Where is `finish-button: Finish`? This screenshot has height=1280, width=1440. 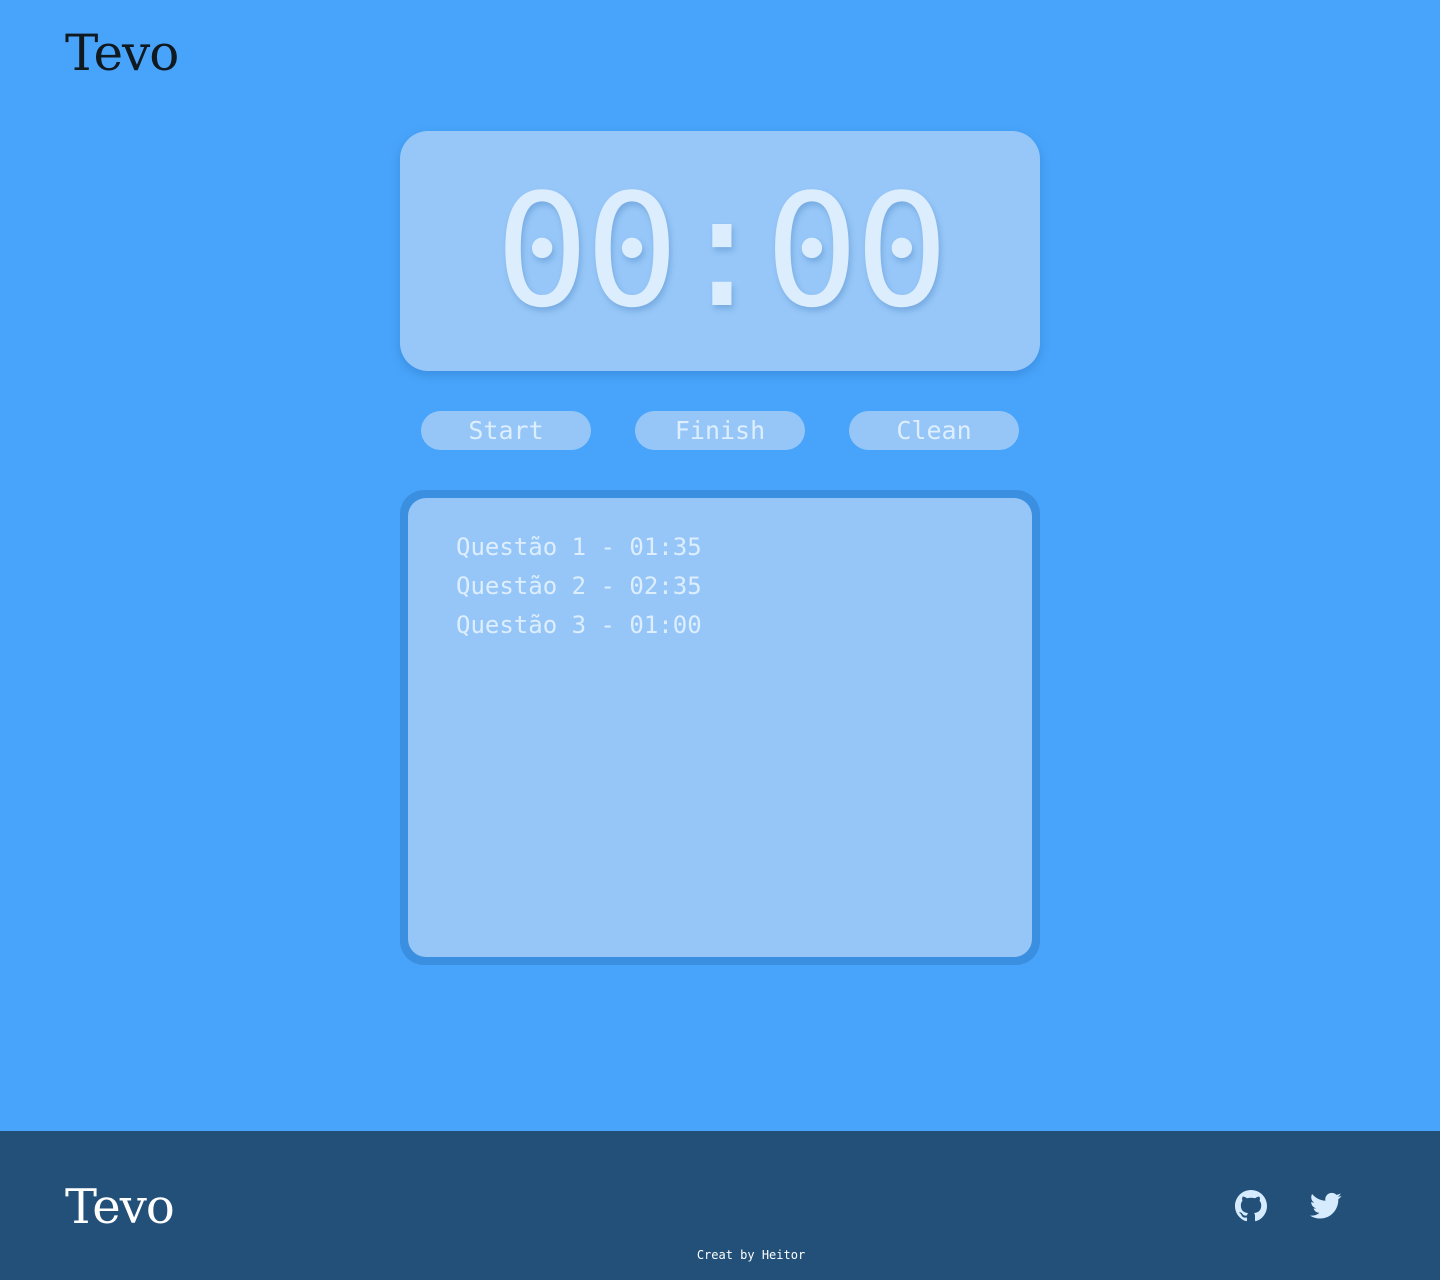 finish-button: Finish is located at coordinates (720, 430).